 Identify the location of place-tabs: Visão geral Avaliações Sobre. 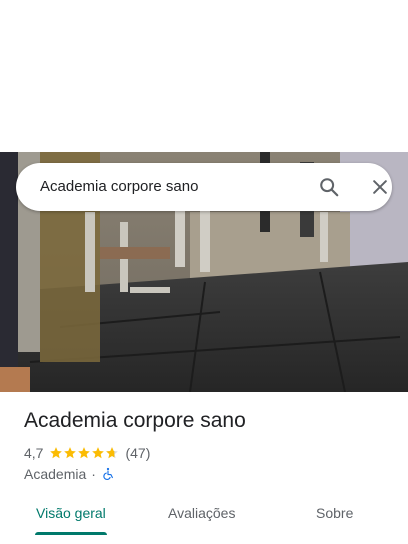
(204, 519).